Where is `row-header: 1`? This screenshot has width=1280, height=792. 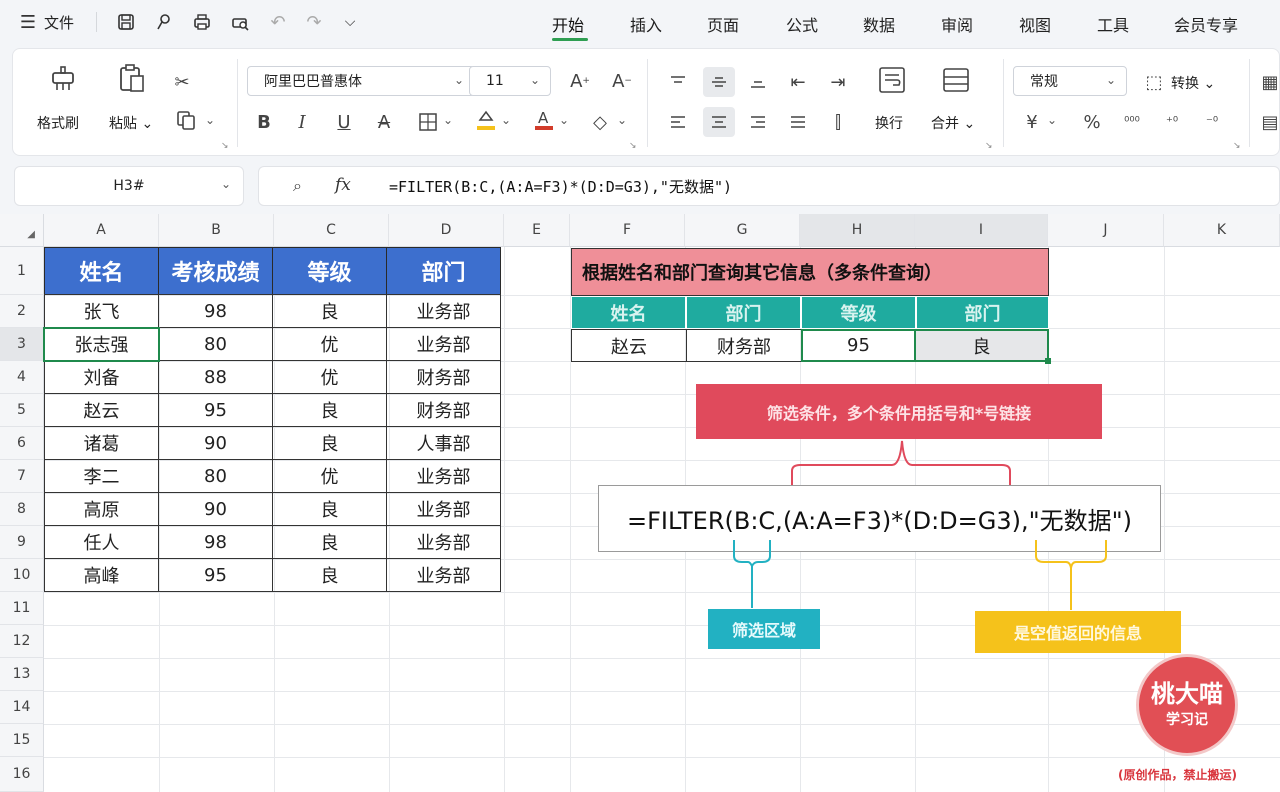
row-header: 1 is located at coordinates (22, 271).